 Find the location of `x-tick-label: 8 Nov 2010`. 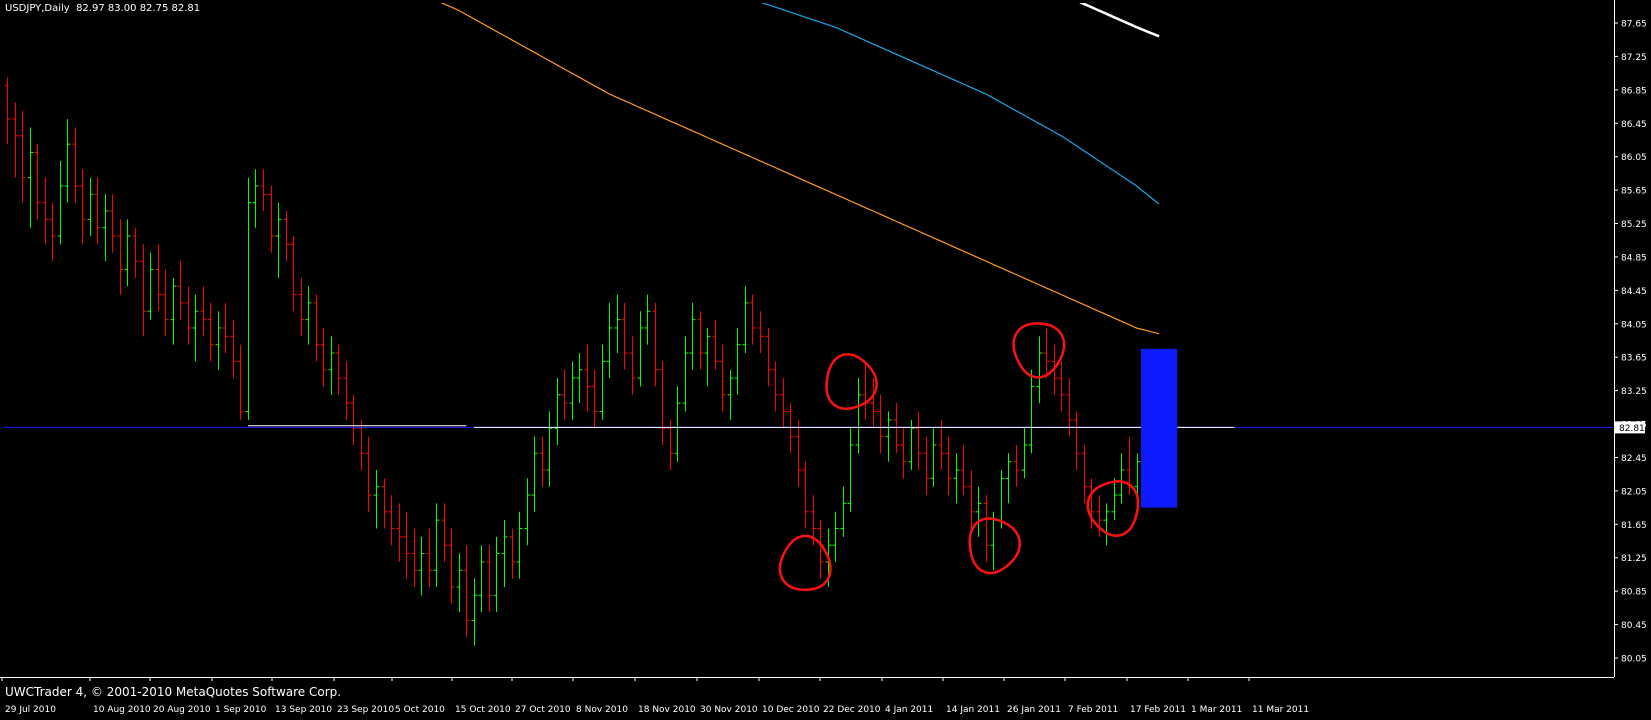

x-tick-label: 8 Nov 2010 is located at coordinates (602, 710).